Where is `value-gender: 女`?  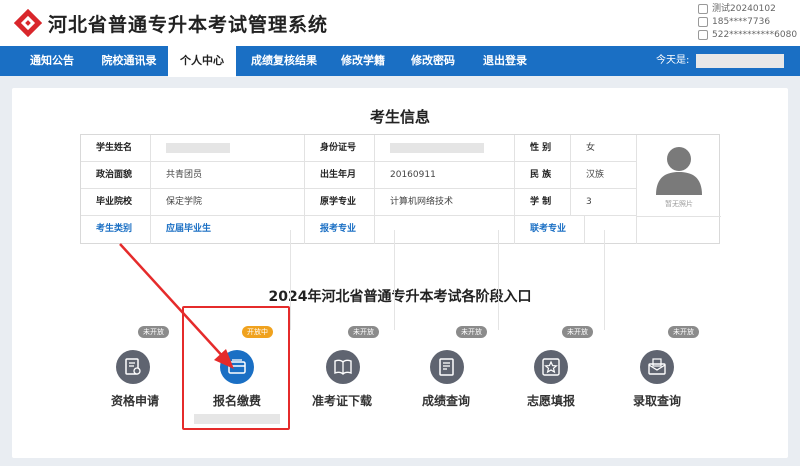 value-gender: 女 is located at coordinates (604, 148).